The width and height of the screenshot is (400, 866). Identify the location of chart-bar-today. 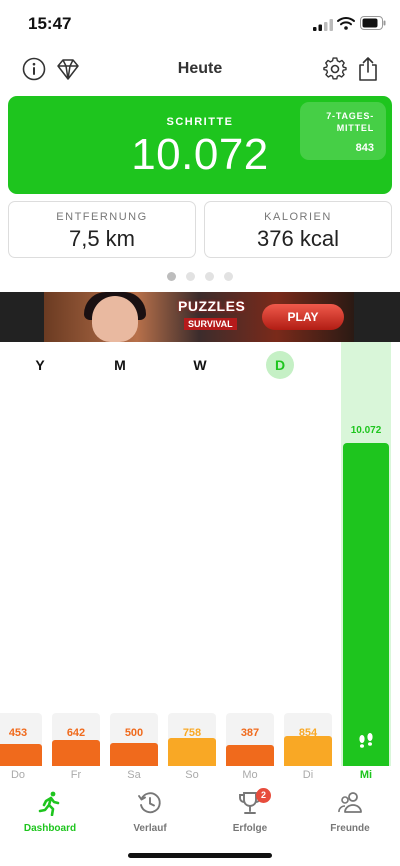
(366, 604).